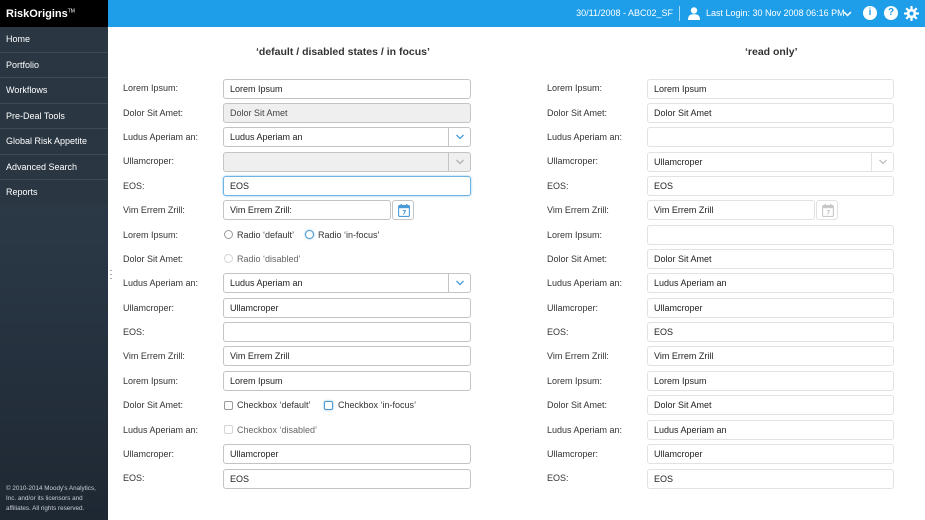 This screenshot has height=520, width=925. What do you see at coordinates (347, 186) in the screenshot?
I see `eos-input-focused: EOS` at bounding box center [347, 186].